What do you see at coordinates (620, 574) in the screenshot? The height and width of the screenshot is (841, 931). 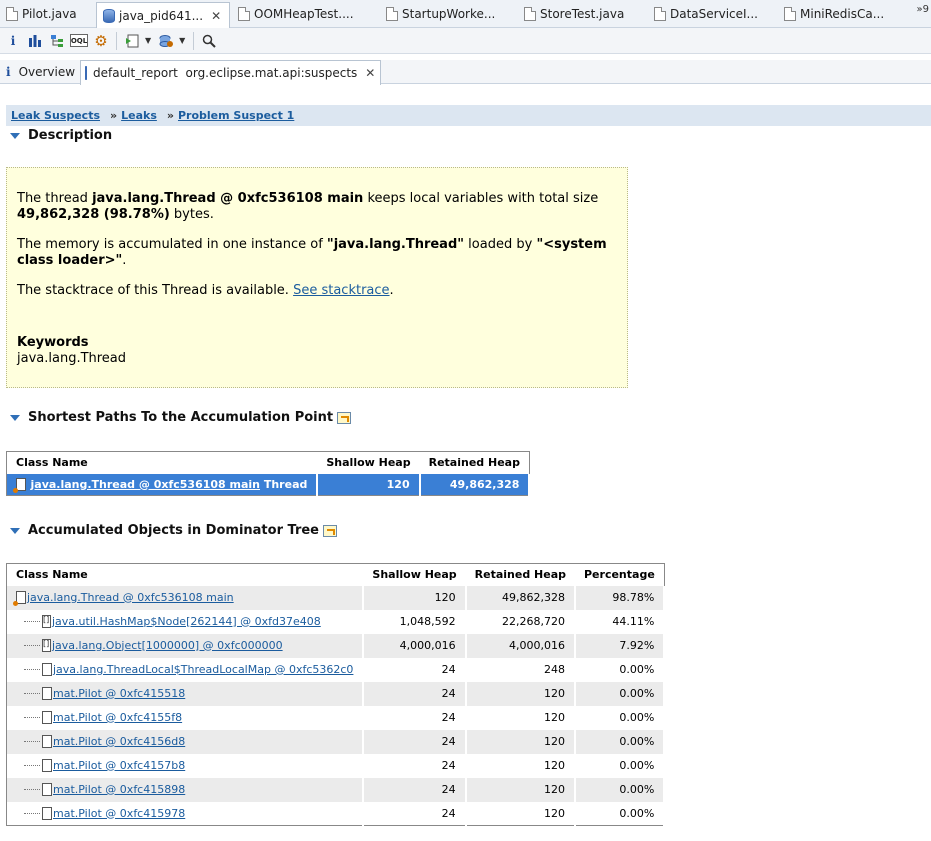 I see `column-header: Percentage` at bounding box center [620, 574].